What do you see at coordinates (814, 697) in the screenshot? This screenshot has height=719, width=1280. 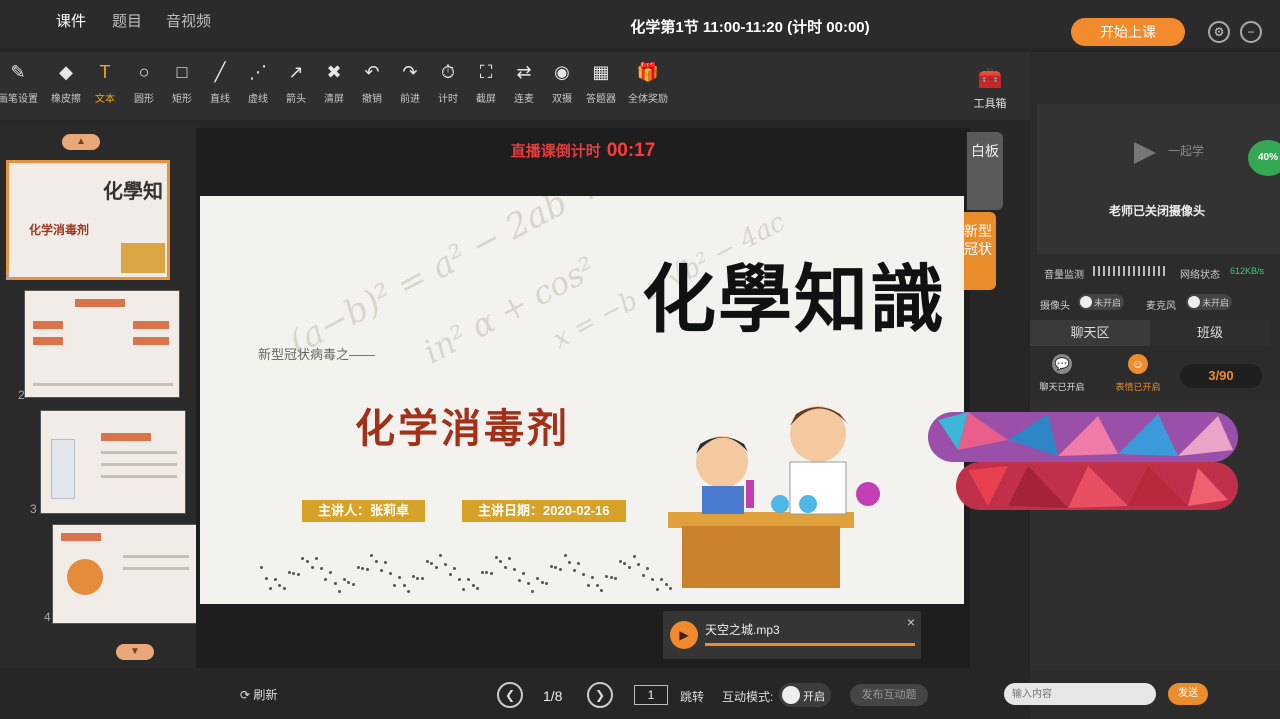 I see `toggle-label: 开启` at bounding box center [814, 697].